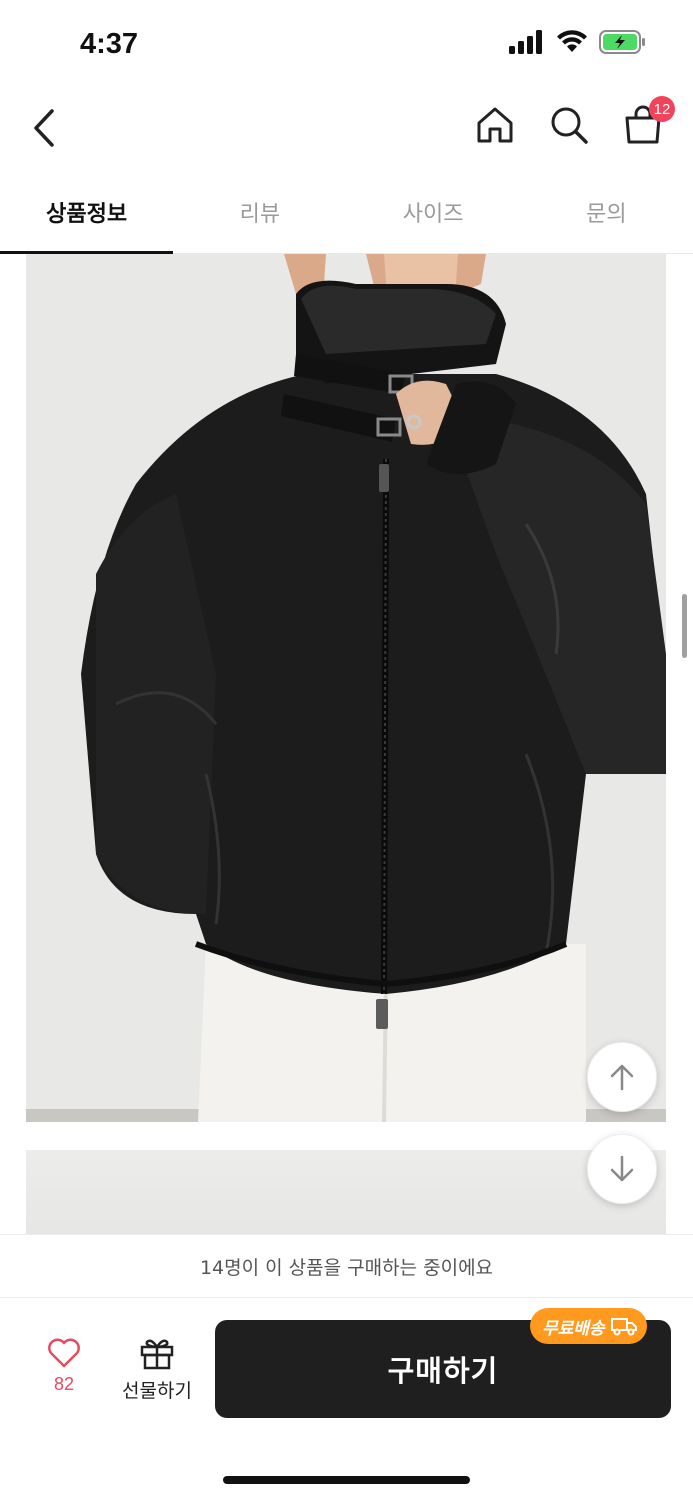  I want to click on signal-icon, so click(527, 44).